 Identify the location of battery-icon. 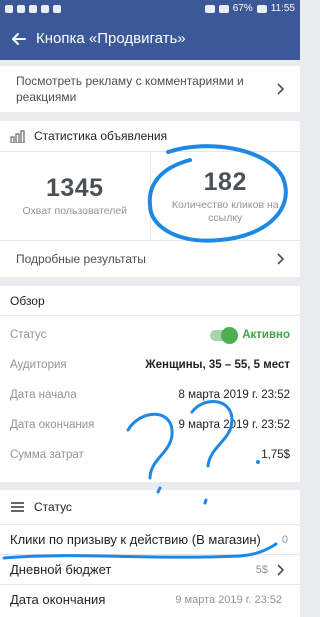
(261, 8).